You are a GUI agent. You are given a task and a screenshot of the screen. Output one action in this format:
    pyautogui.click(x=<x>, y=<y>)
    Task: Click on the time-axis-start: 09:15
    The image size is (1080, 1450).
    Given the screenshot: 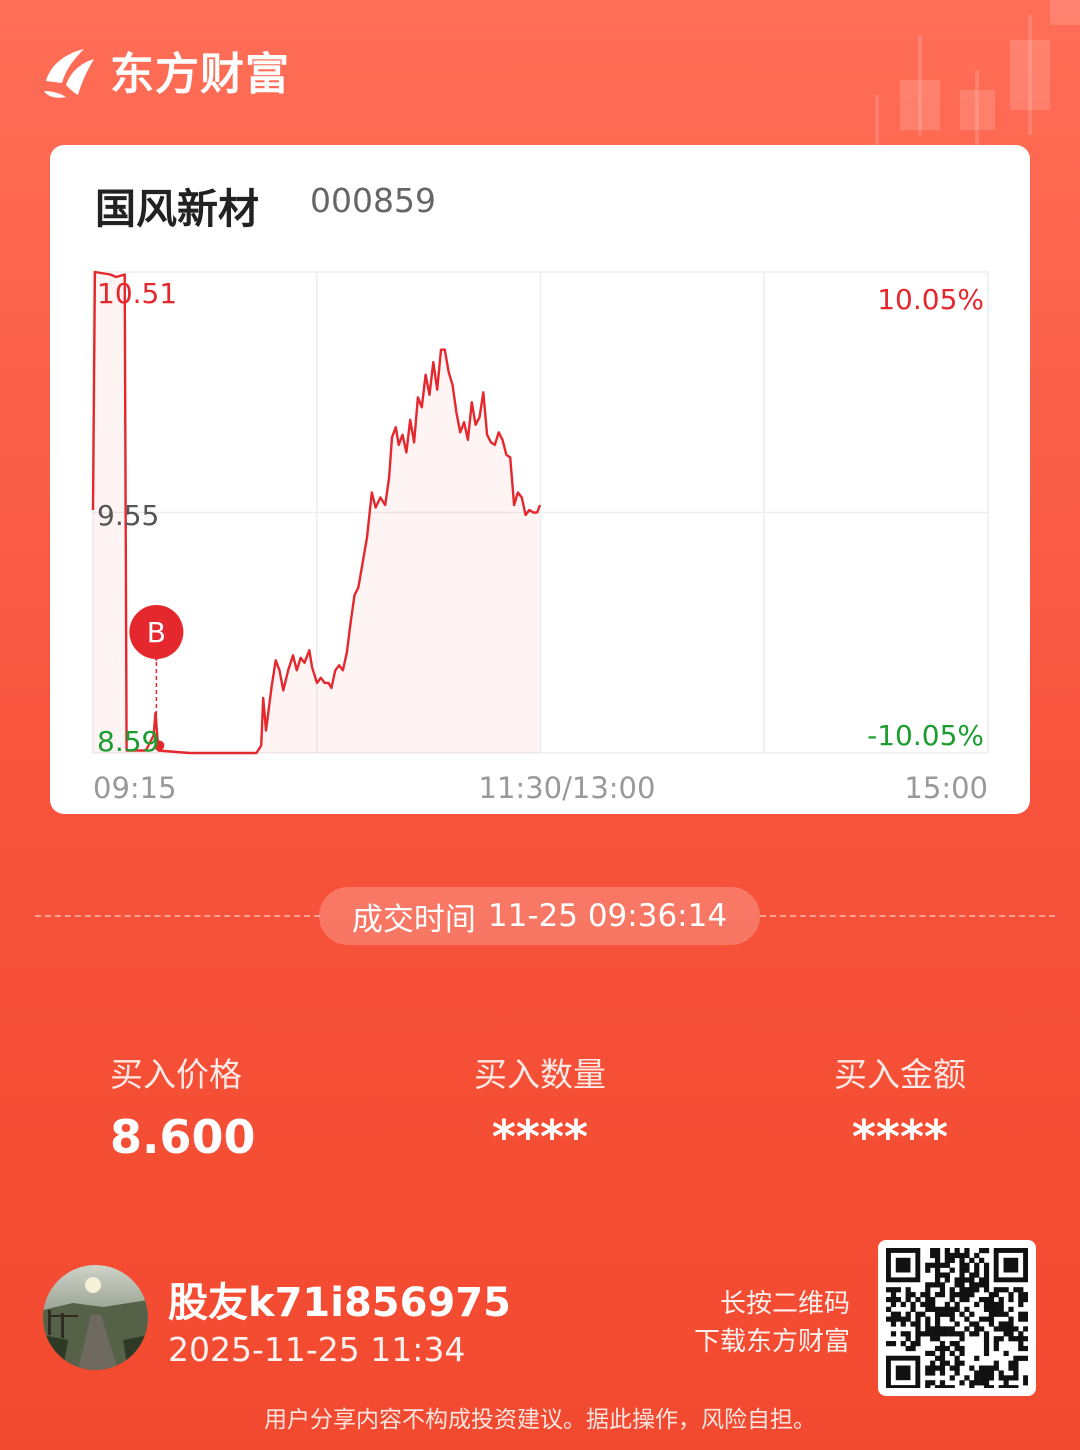 What is the action you would take?
    pyautogui.click(x=135, y=788)
    